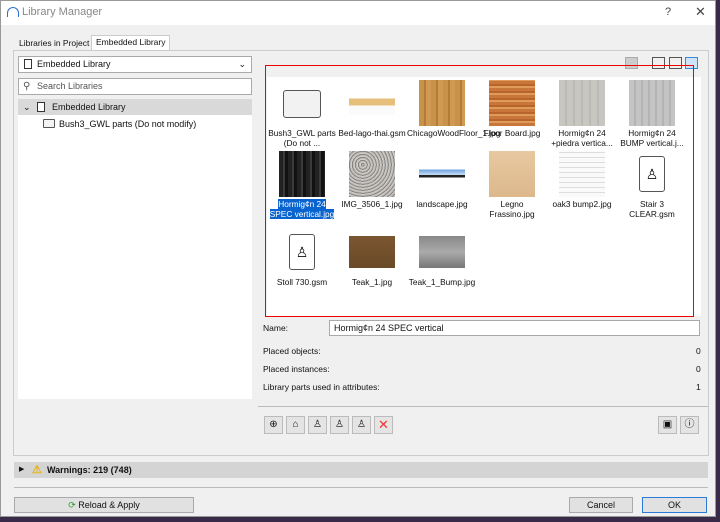  Describe the element at coordinates (674, 505) in the screenshot. I see `ok-button: OK` at that location.